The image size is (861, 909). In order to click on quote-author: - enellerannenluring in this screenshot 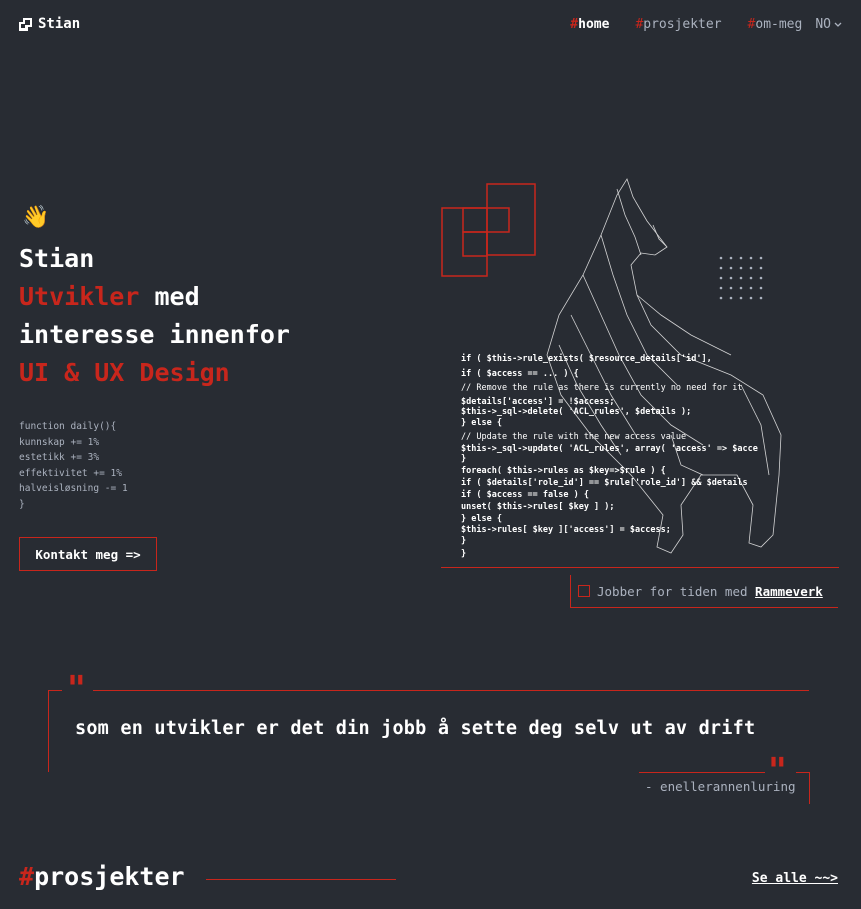, I will do `click(720, 786)`.